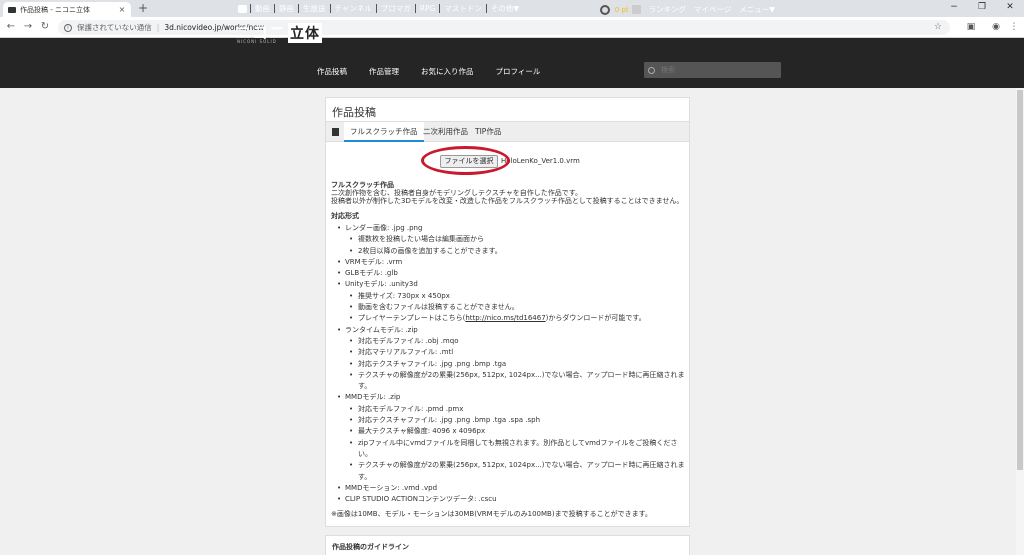 Image resolution: width=1024 pixels, height=555 pixels. What do you see at coordinates (257, 41) in the screenshot?
I see `logo-subtitle: NICONI SOLID` at bounding box center [257, 41].